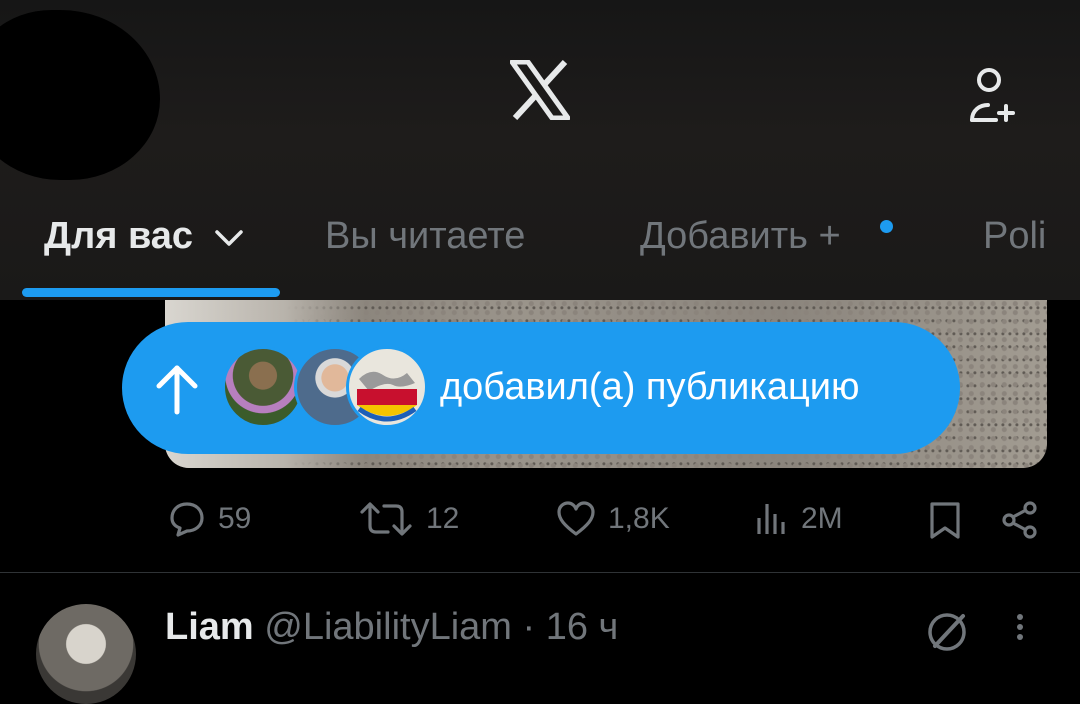 This screenshot has width=1080, height=704. I want to click on tab-poli-label: Poli, so click(1015, 236).